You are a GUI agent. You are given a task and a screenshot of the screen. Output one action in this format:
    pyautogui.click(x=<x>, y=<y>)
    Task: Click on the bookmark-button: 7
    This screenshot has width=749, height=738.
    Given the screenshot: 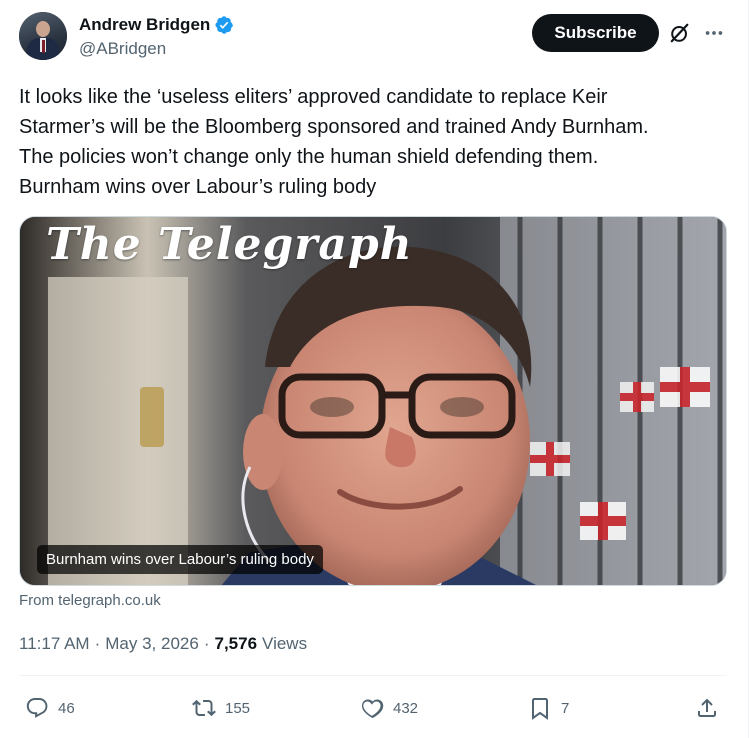 What is the action you would take?
    pyautogui.click(x=548, y=708)
    